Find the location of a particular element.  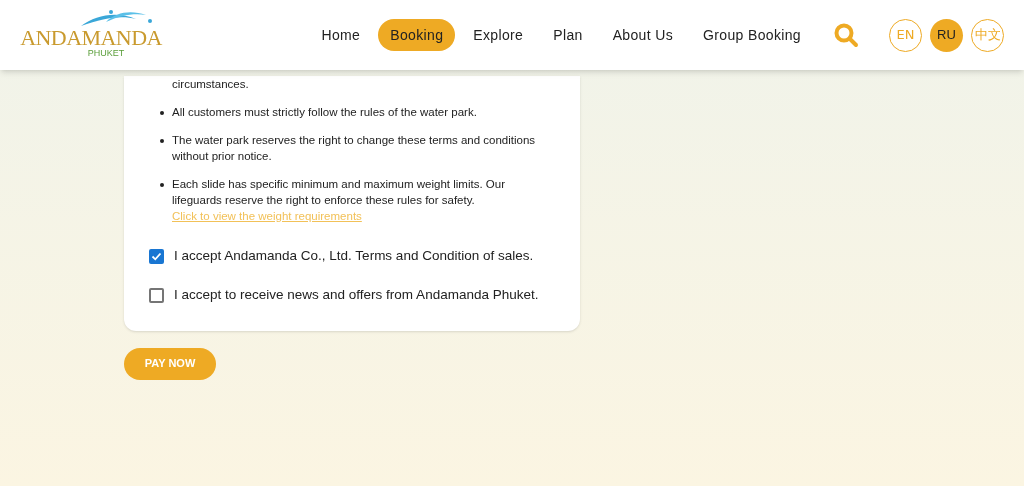

check-icon is located at coordinates (156, 256).